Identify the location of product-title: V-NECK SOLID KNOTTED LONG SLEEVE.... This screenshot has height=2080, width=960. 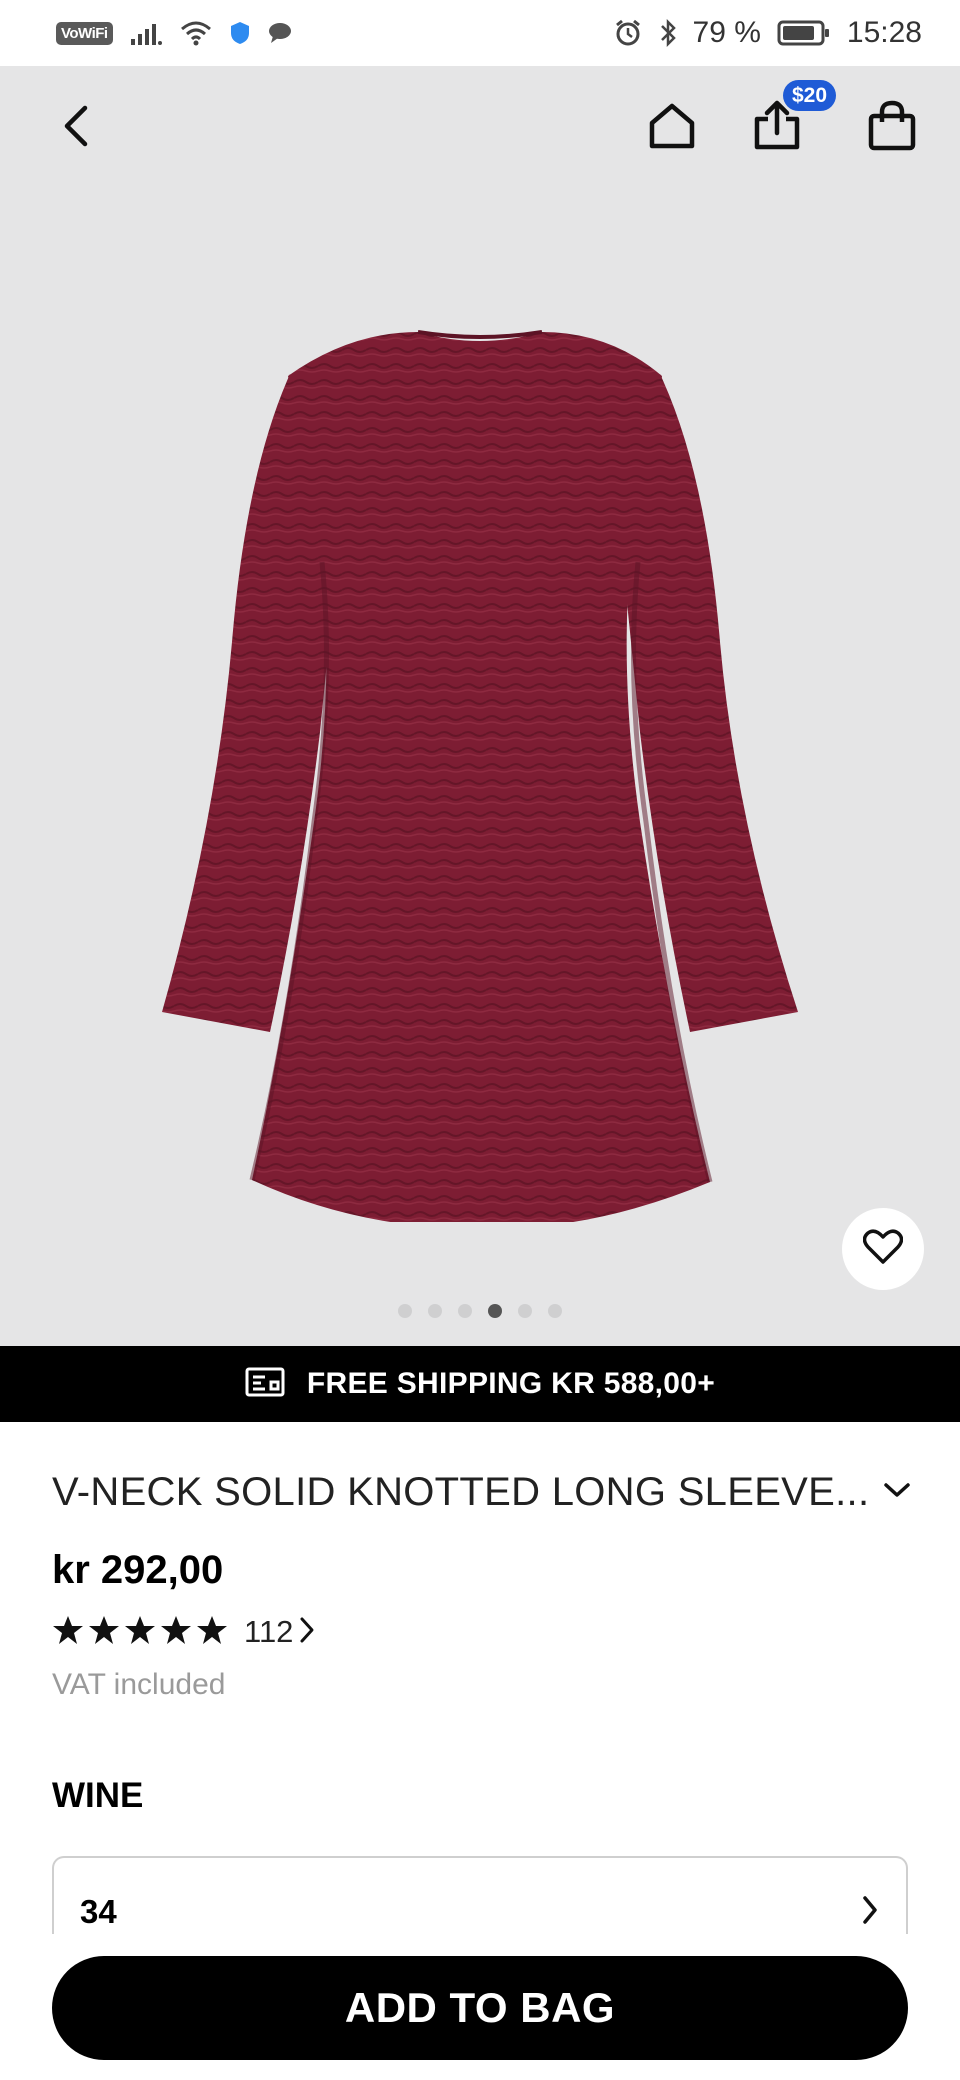
(461, 1492).